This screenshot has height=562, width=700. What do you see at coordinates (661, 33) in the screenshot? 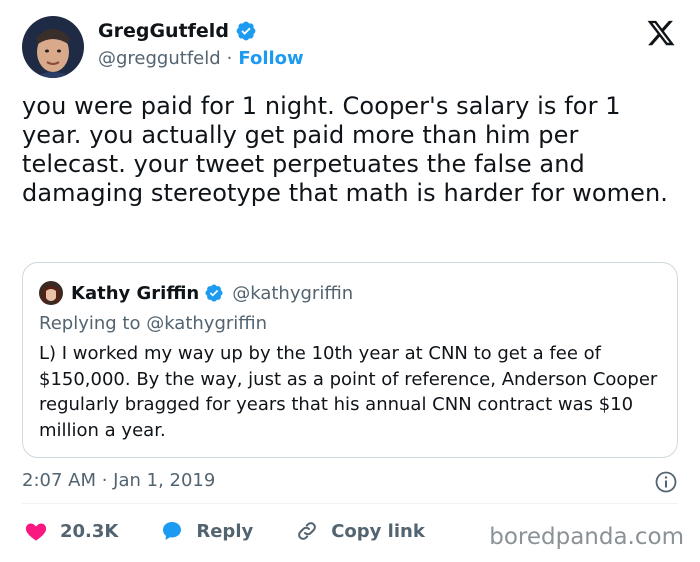
I see `x-logo-icon` at bounding box center [661, 33].